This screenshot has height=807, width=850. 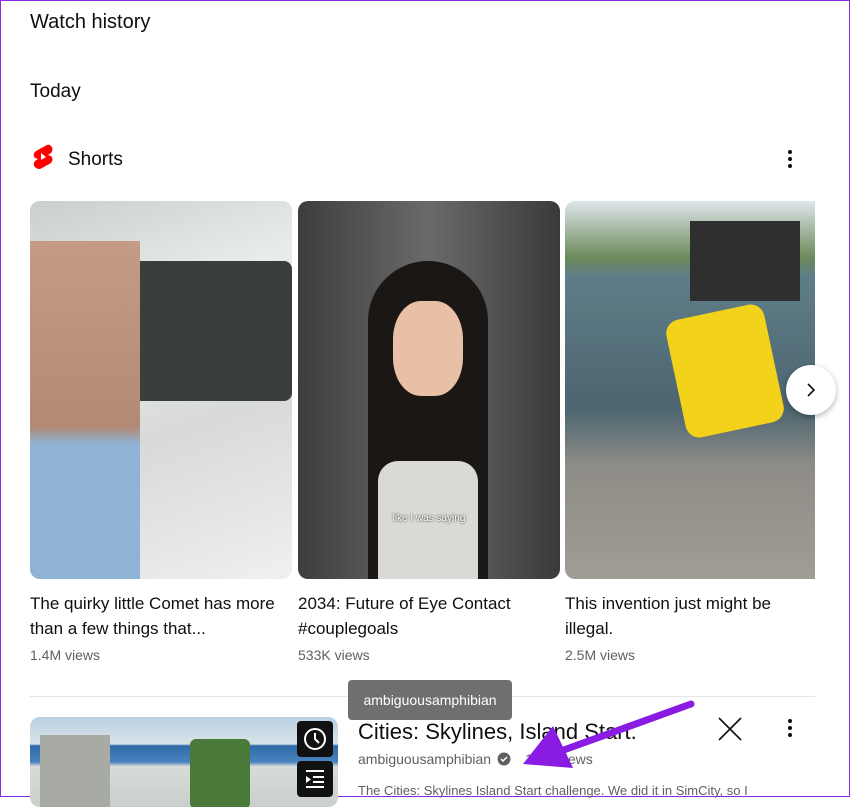 I want to click on short-caption: like I was saying, so click(x=429, y=518).